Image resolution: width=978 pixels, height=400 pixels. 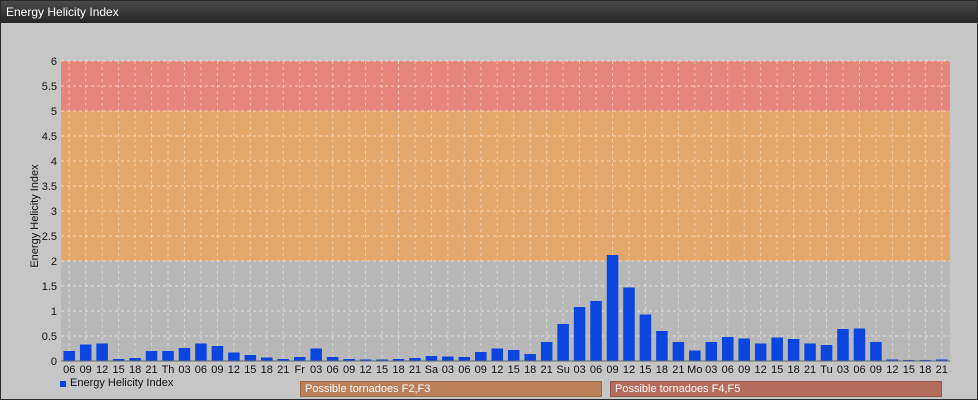 What do you see at coordinates (54, 162) in the screenshot?
I see `y-tick-label: 4` at bounding box center [54, 162].